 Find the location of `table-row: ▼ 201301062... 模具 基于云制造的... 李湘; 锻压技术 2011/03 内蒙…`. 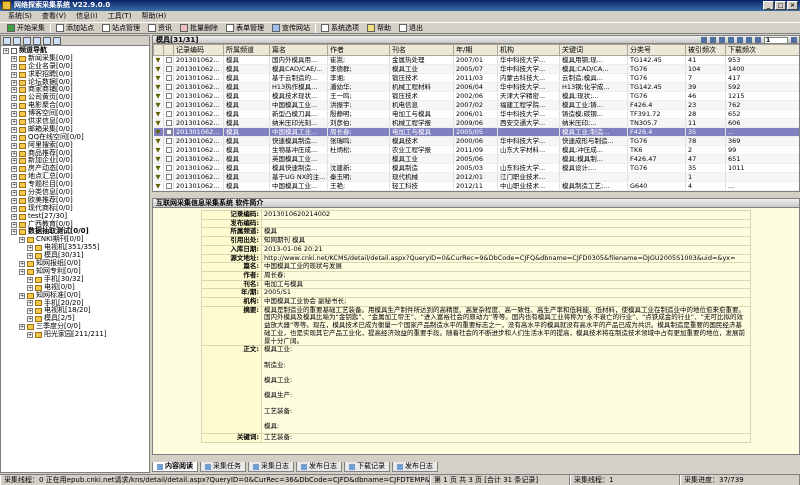

table-row: ▼ 201301062... 模具 基于云制造的... 李湘; 锻压技术 2011/03 内蒙… is located at coordinates (476, 78).